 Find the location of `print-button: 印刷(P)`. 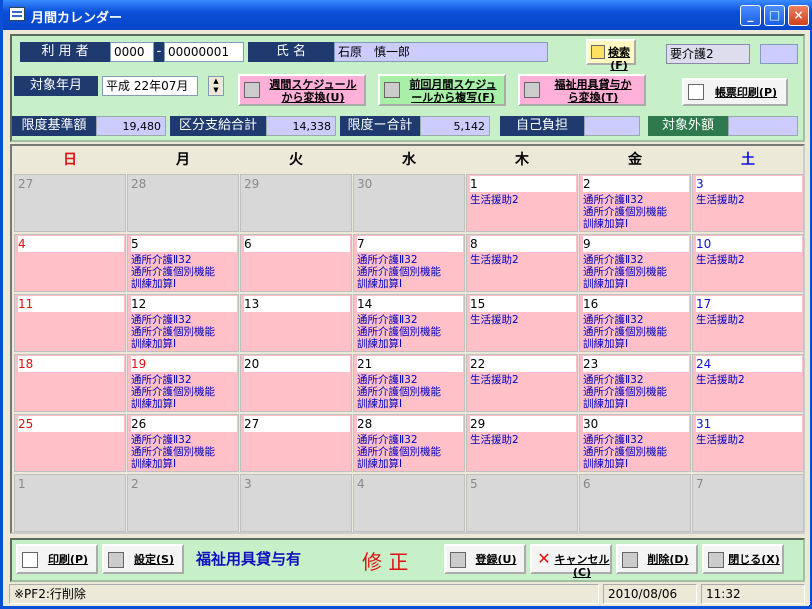

print-button: 印刷(P) is located at coordinates (57, 559).